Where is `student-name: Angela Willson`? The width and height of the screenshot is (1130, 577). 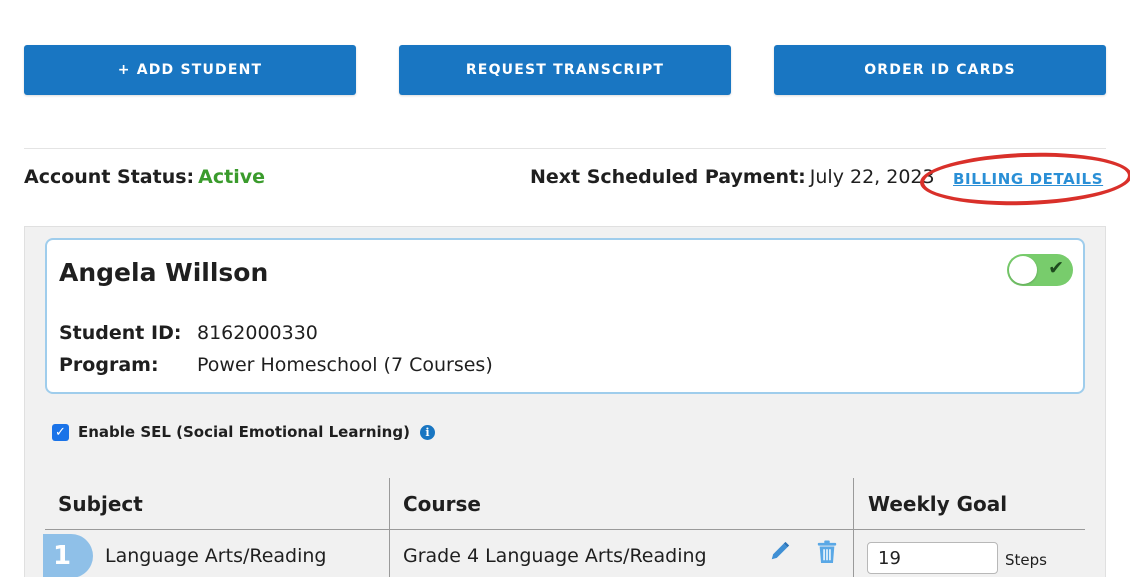 student-name: Angela Willson is located at coordinates (164, 272).